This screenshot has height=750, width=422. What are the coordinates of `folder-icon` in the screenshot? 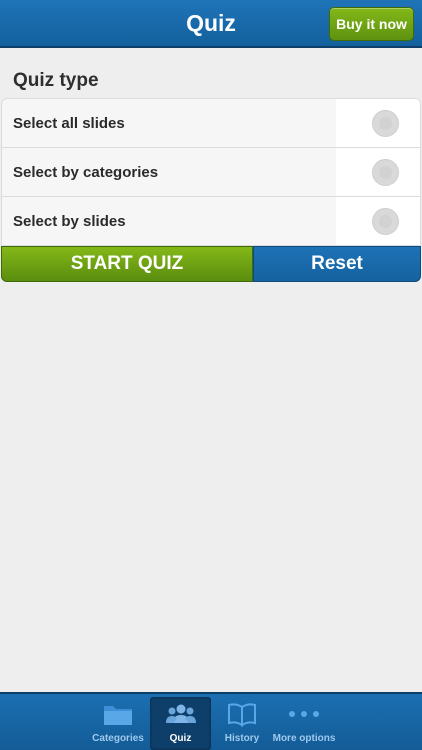 It's located at (118, 715).